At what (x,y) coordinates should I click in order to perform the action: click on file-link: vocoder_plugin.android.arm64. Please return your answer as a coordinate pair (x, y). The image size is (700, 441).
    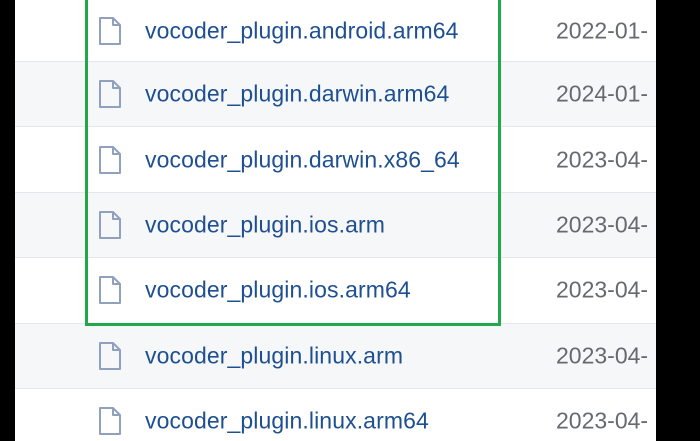
    Looking at the image, I should click on (302, 30).